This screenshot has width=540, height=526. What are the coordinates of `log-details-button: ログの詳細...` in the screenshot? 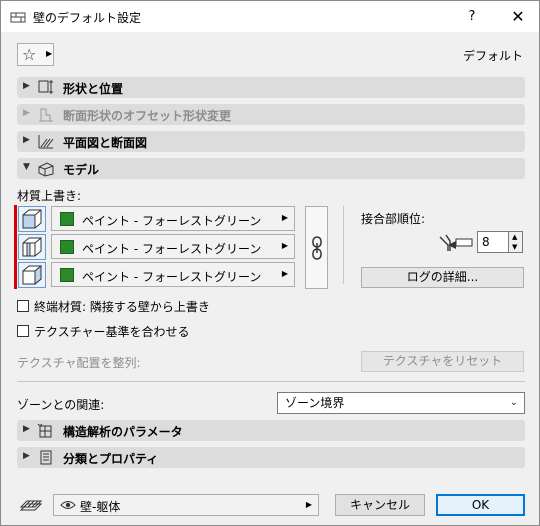 It's located at (442, 277).